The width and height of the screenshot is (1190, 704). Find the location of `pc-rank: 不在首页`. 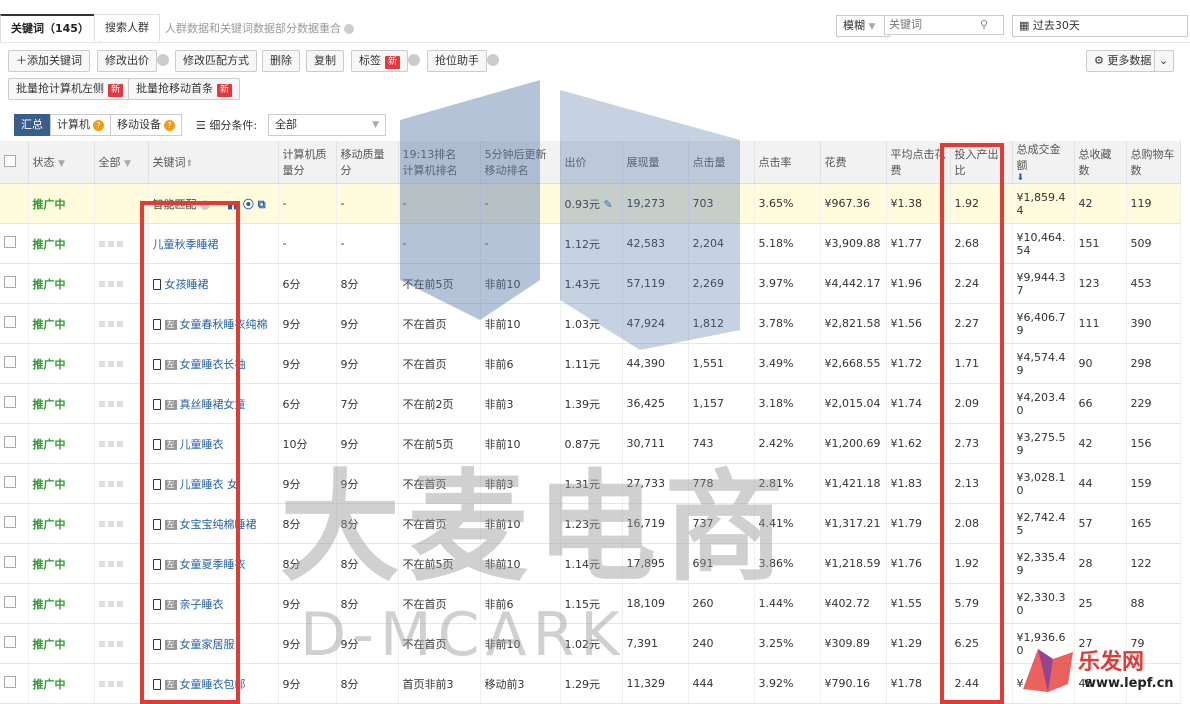

pc-rank: 不在首页 is located at coordinates (424, 644).